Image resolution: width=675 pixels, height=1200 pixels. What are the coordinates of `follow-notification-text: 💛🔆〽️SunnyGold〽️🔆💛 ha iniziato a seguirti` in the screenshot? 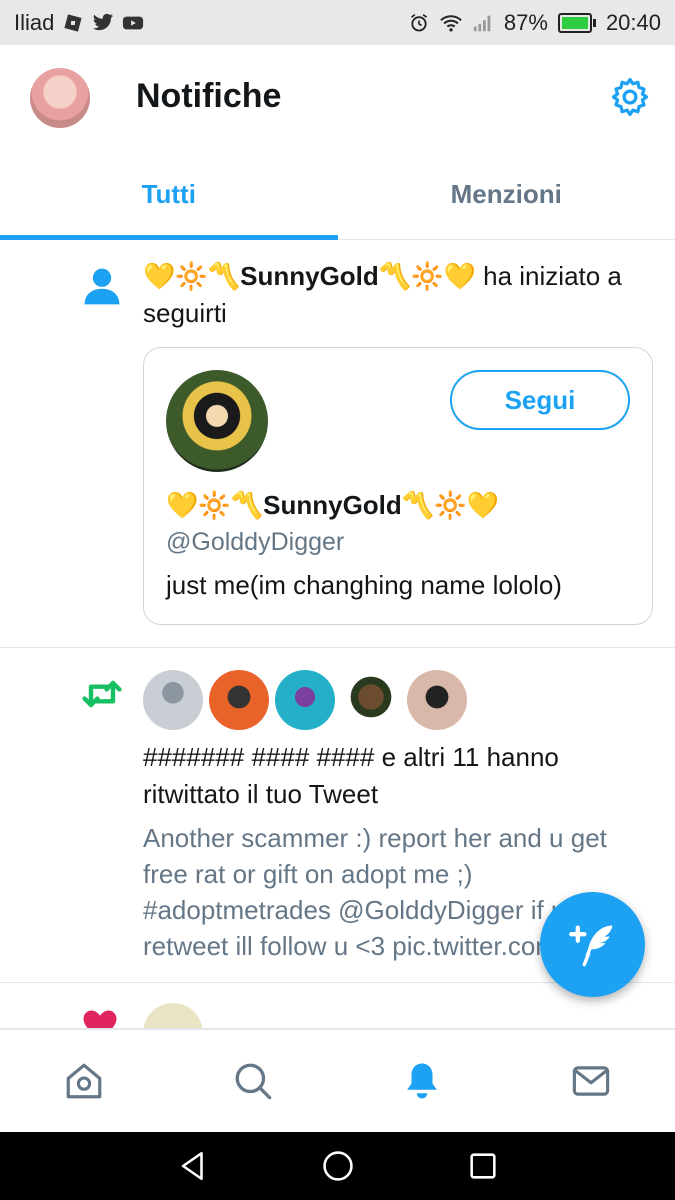 It's located at (398, 295).